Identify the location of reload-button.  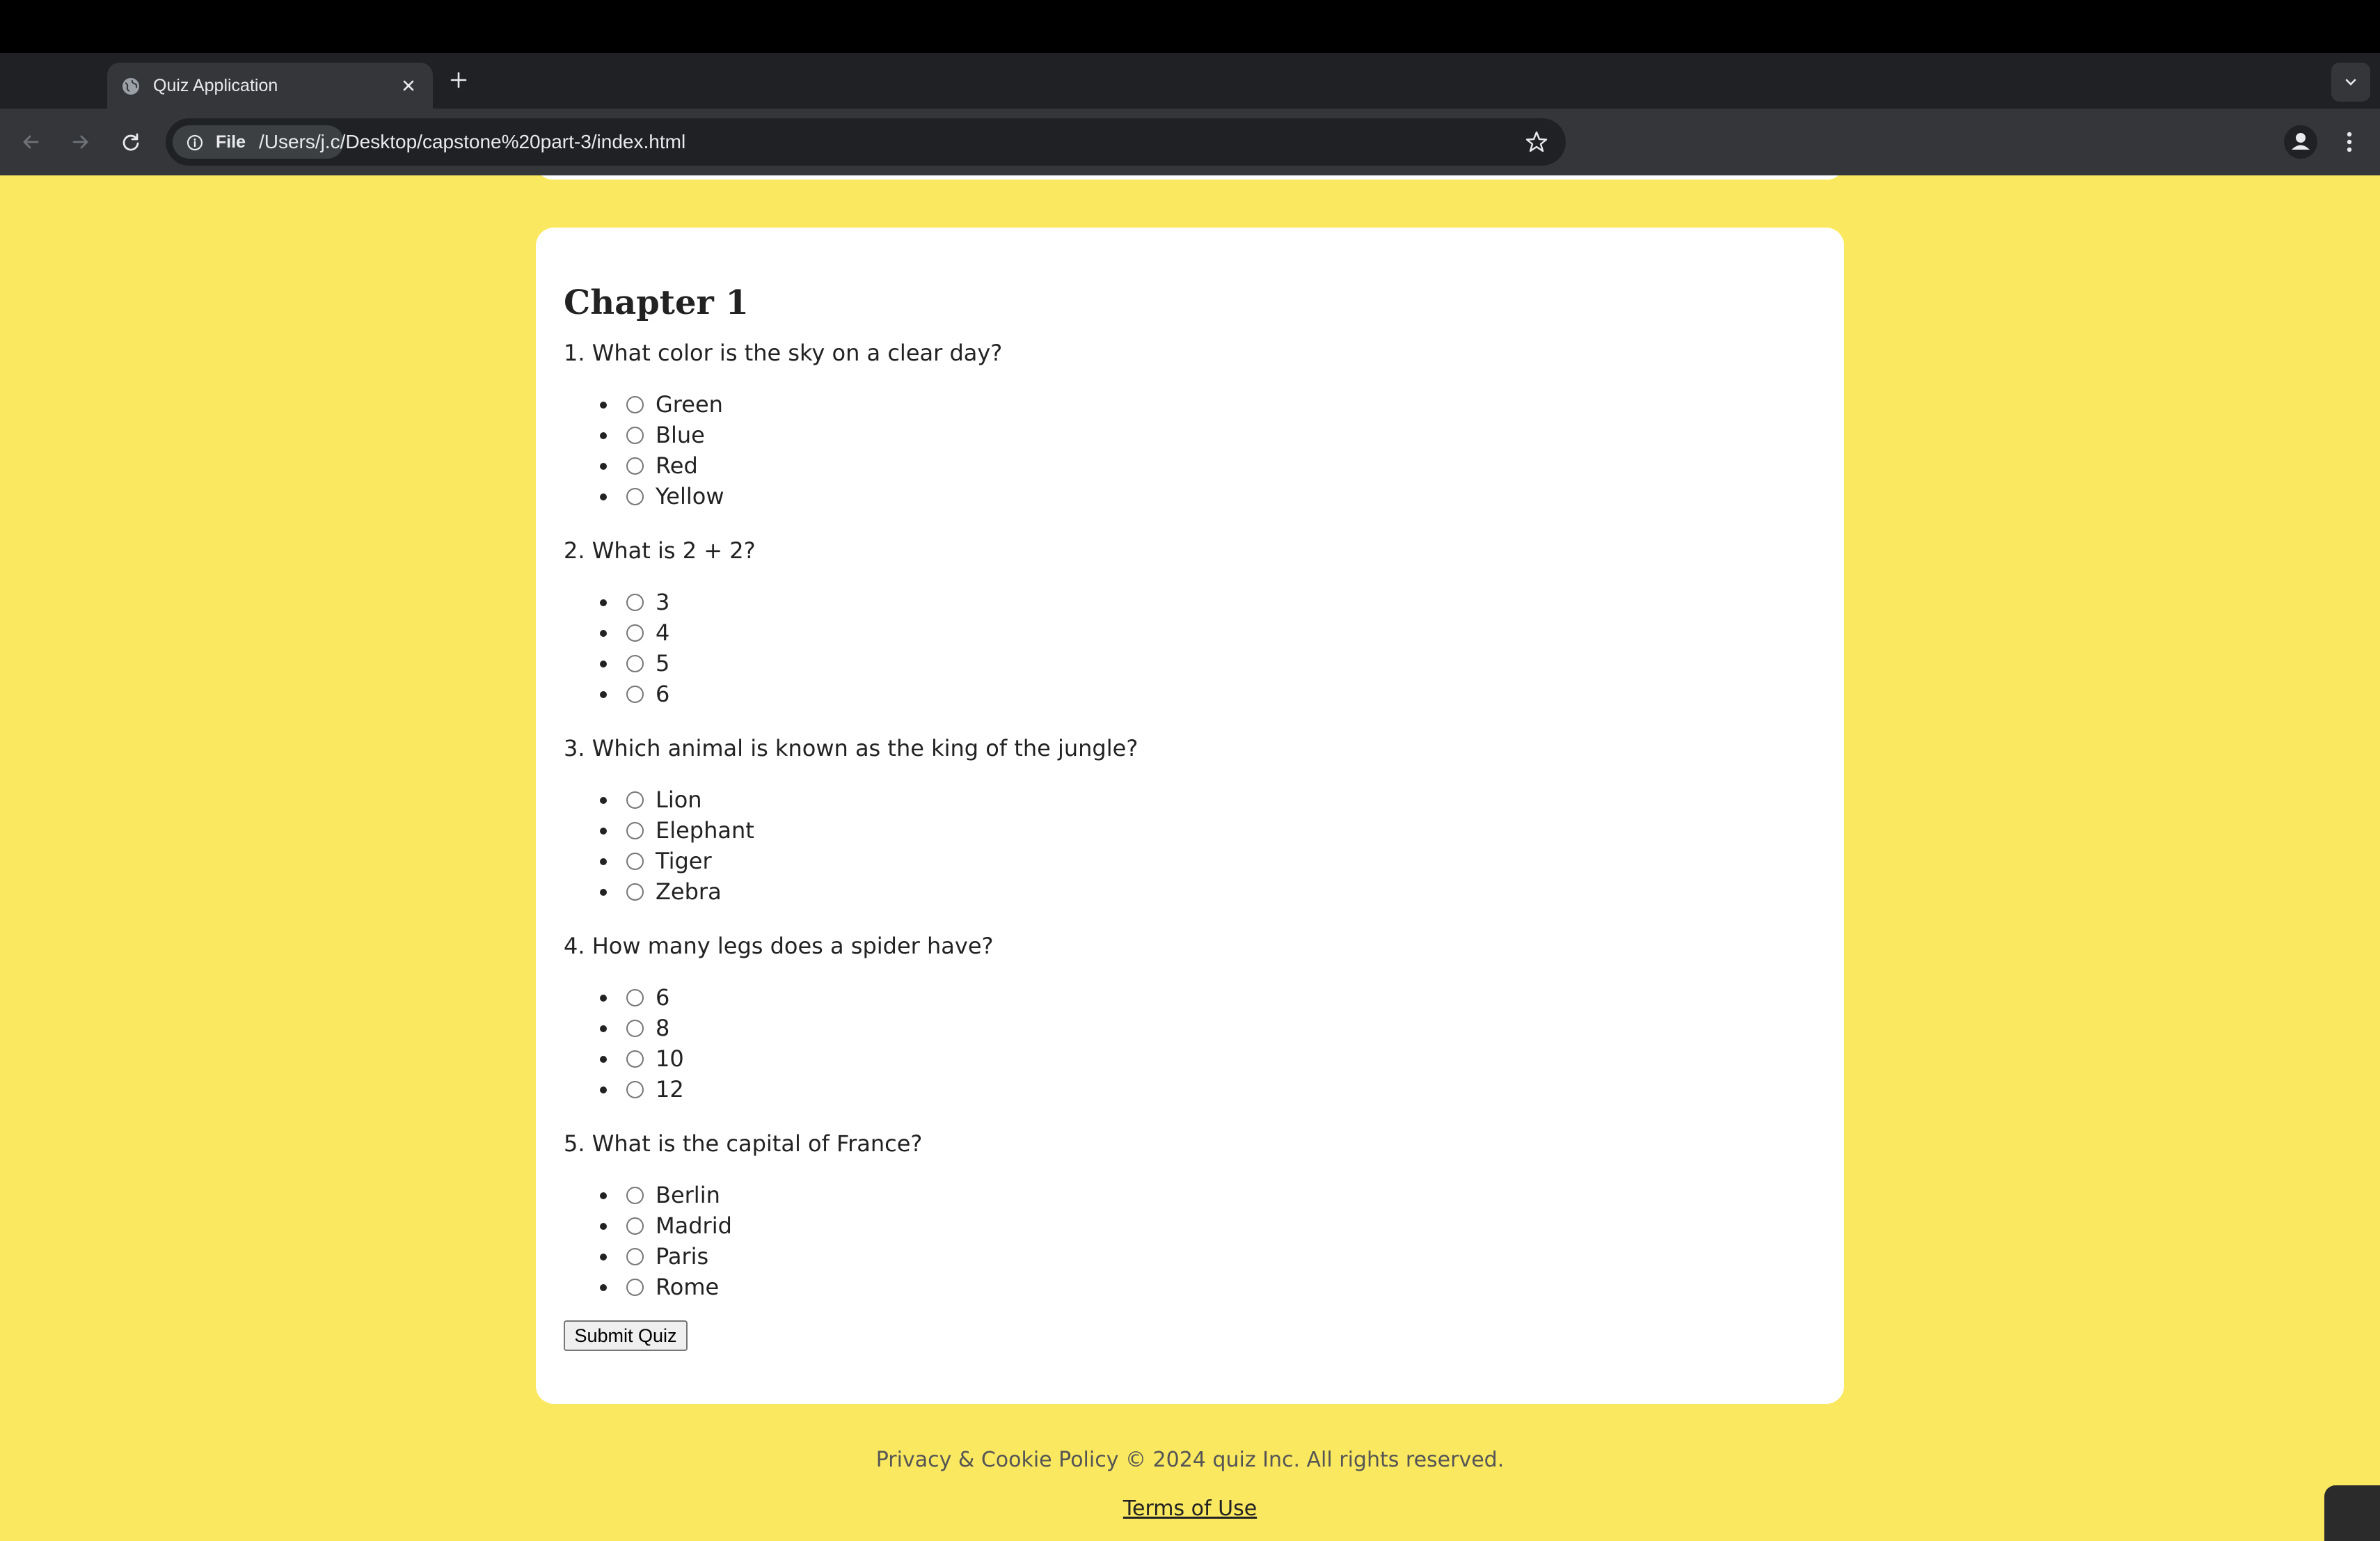
(131, 142).